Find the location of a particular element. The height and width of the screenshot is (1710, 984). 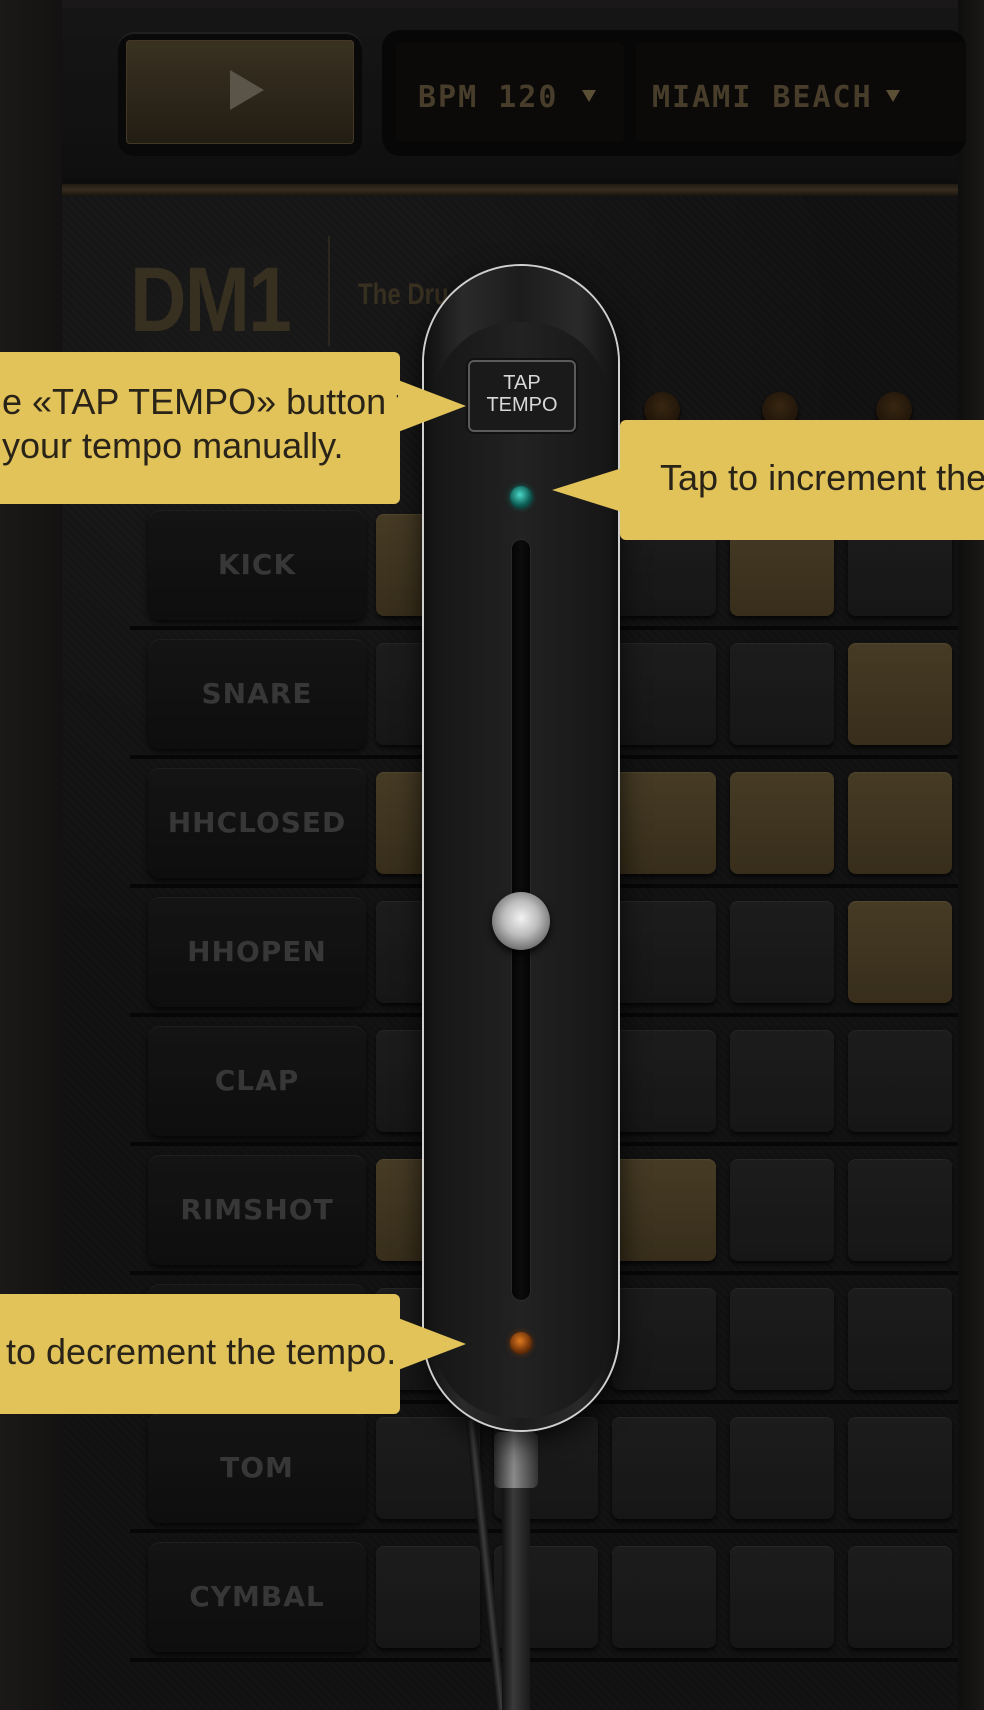

instrument-label: CLAP is located at coordinates (257, 1080).